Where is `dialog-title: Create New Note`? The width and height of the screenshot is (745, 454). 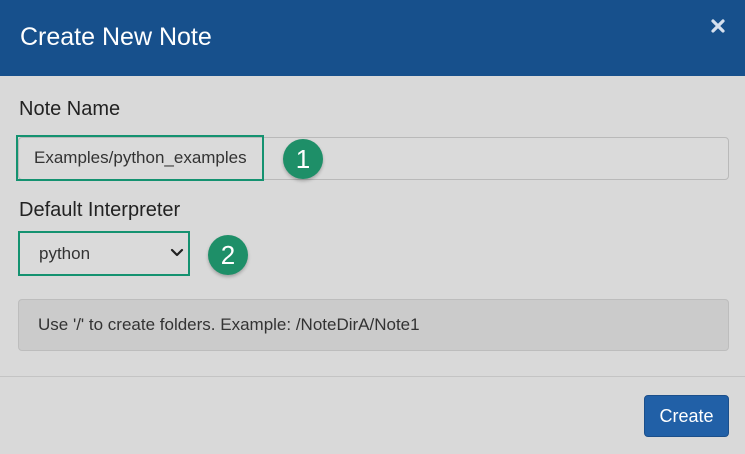 dialog-title: Create New Note is located at coordinates (116, 37).